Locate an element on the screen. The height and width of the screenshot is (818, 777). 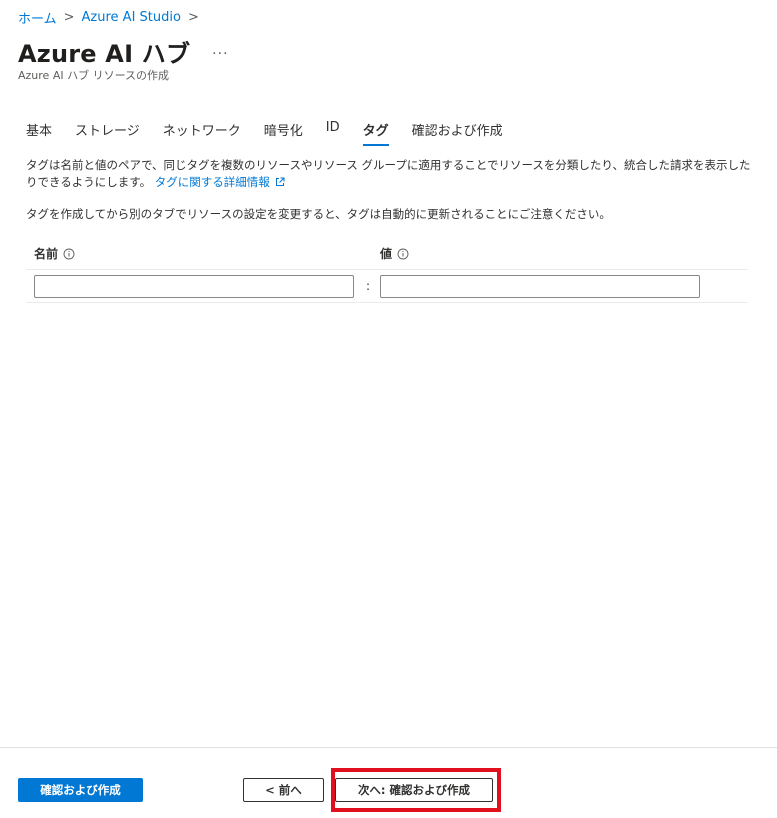
tags-table: 名前 値 : is located at coordinates (387, 270).